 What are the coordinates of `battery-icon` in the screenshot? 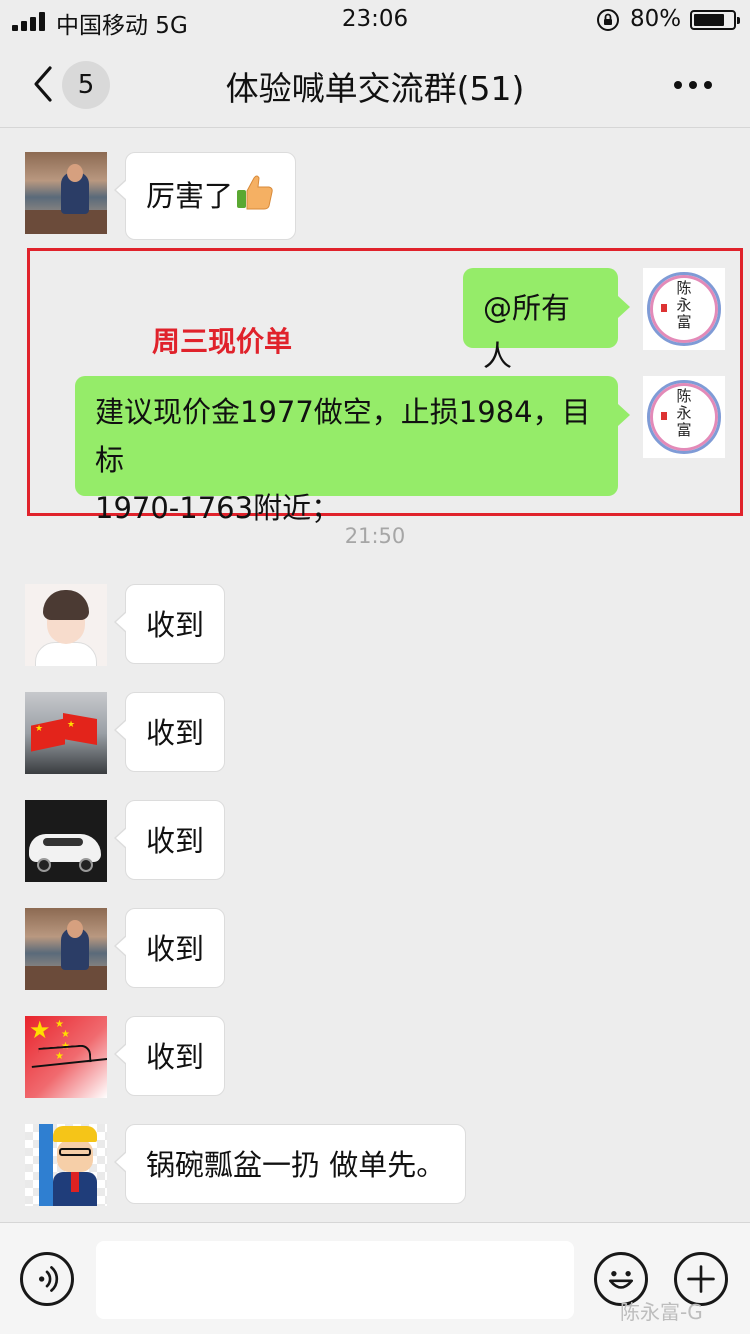 It's located at (715, 20).